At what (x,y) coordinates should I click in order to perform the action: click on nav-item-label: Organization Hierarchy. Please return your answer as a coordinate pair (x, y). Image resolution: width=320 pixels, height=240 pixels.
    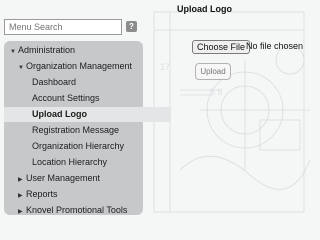
    Looking at the image, I should click on (78, 146).